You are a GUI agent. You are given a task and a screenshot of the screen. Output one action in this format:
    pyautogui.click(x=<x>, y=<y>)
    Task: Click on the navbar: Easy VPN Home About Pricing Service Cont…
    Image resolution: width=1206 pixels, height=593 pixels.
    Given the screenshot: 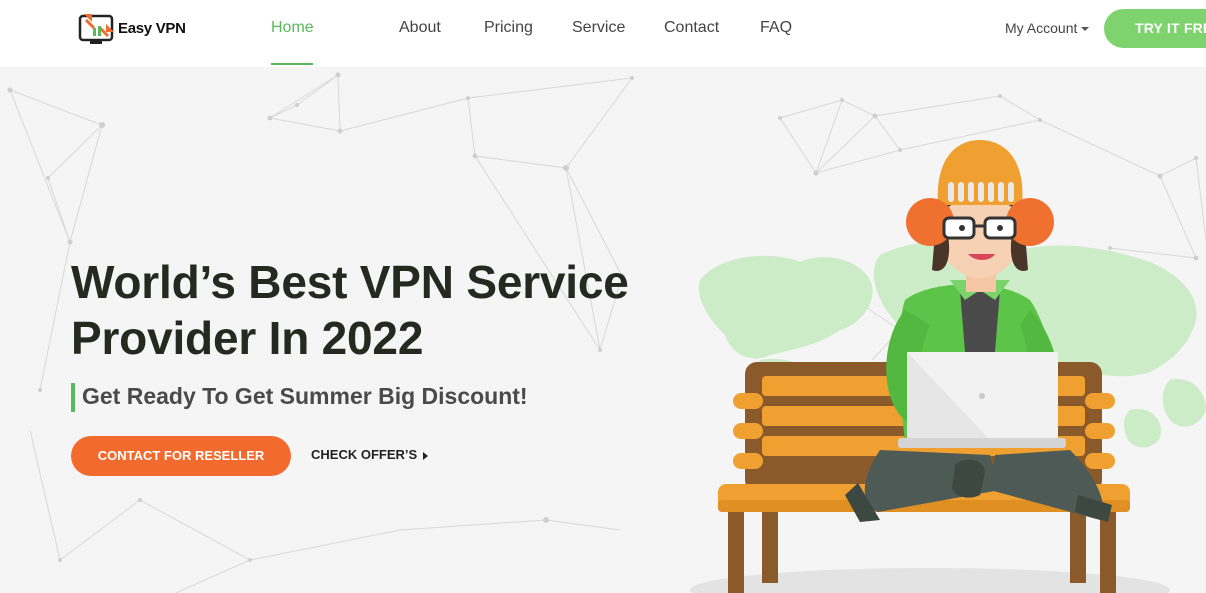 What is the action you would take?
    pyautogui.click(x=603, y=33)
    